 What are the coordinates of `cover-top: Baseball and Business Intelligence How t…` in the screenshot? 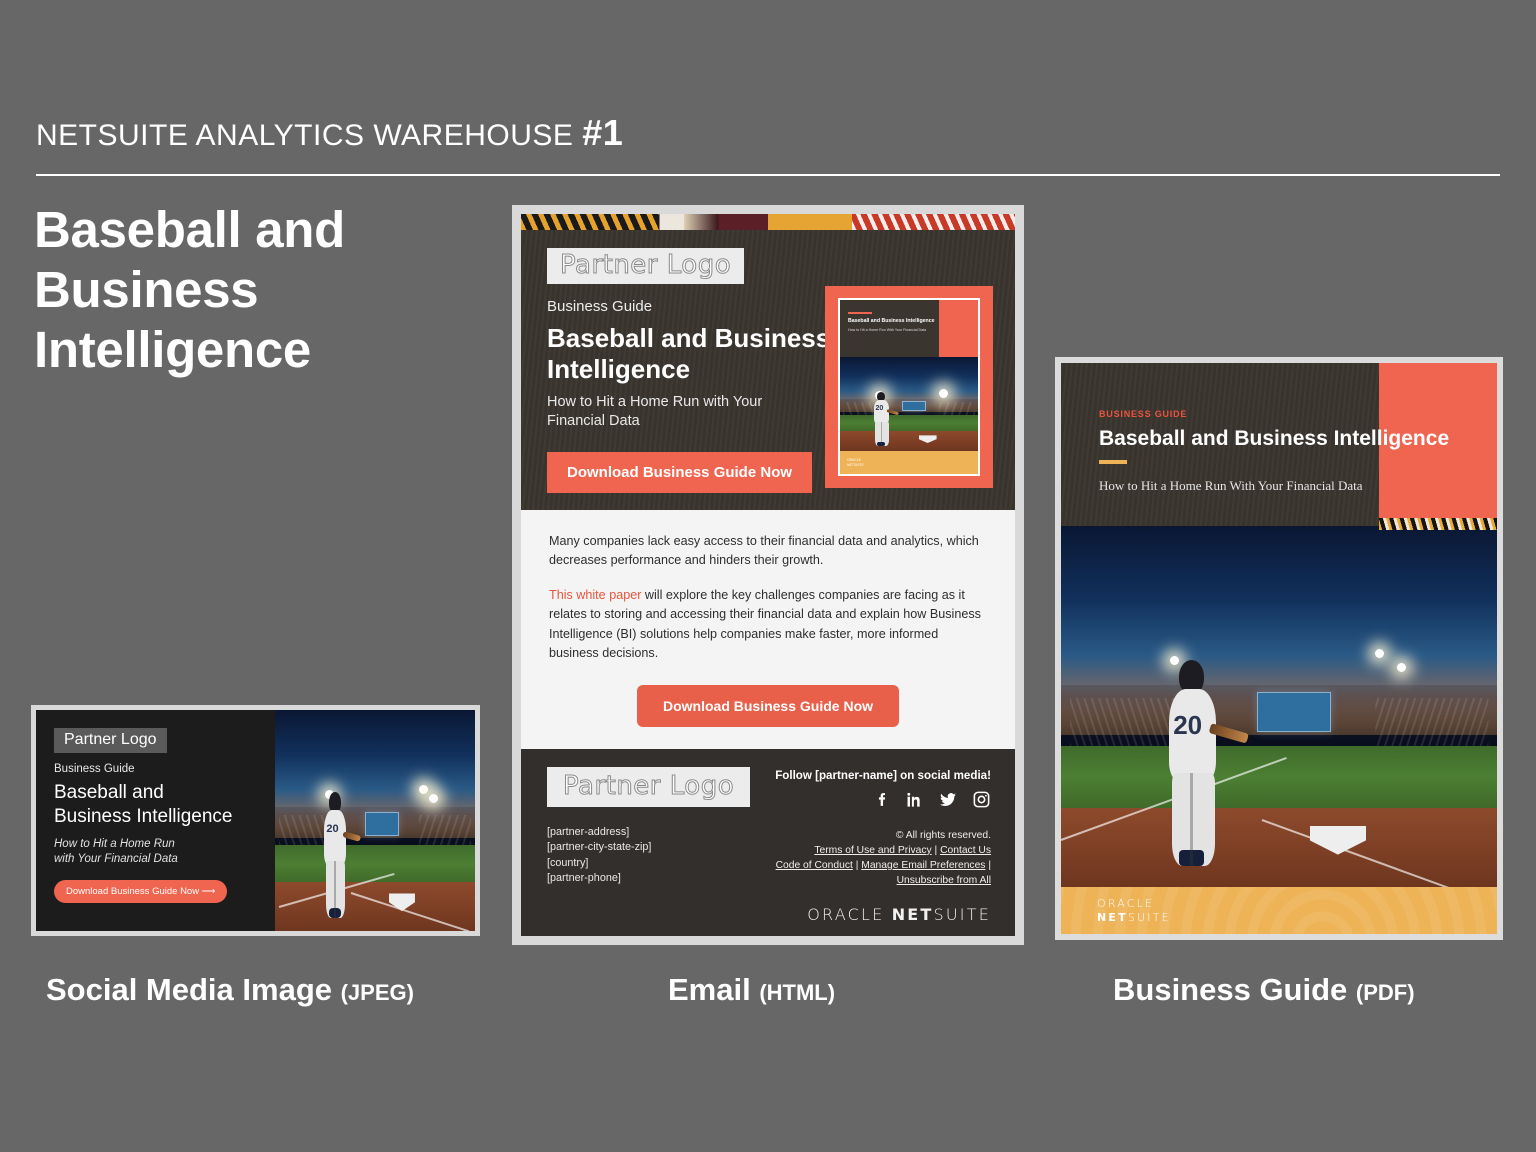 It's located at (909, 334).